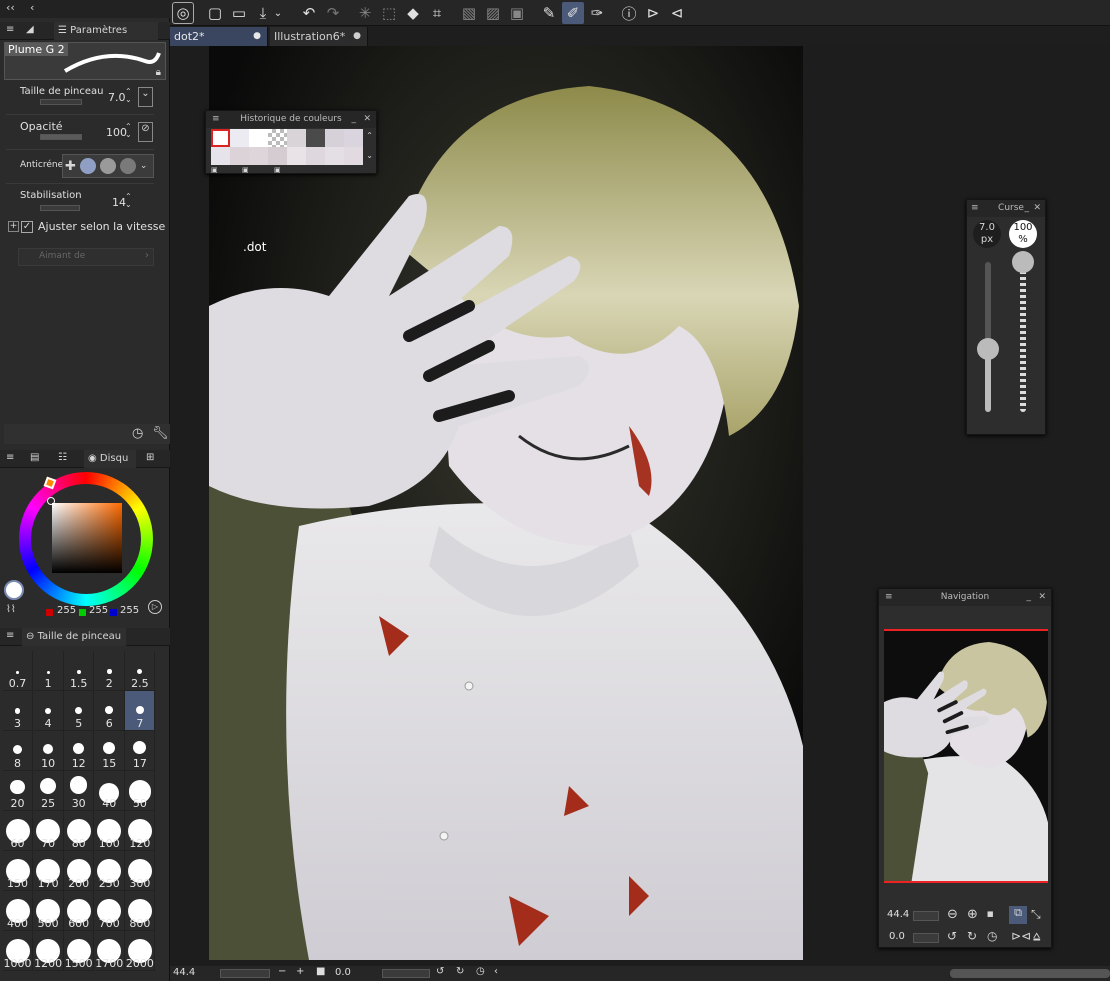 The image size is (1110, 981). Describe the element at coordinates (85, 61) in the screenshot. I see `brush-preview: Plume G 2 🔒︎` at that location.